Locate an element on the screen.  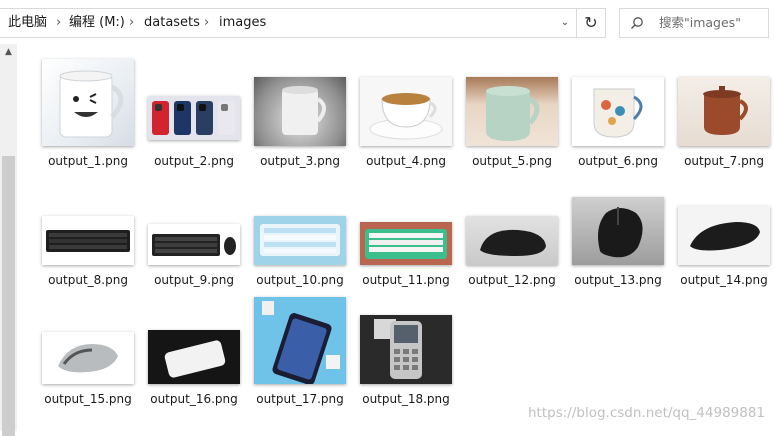
search-placeholder: 搜索"images" is located at coordinates (700, 23).